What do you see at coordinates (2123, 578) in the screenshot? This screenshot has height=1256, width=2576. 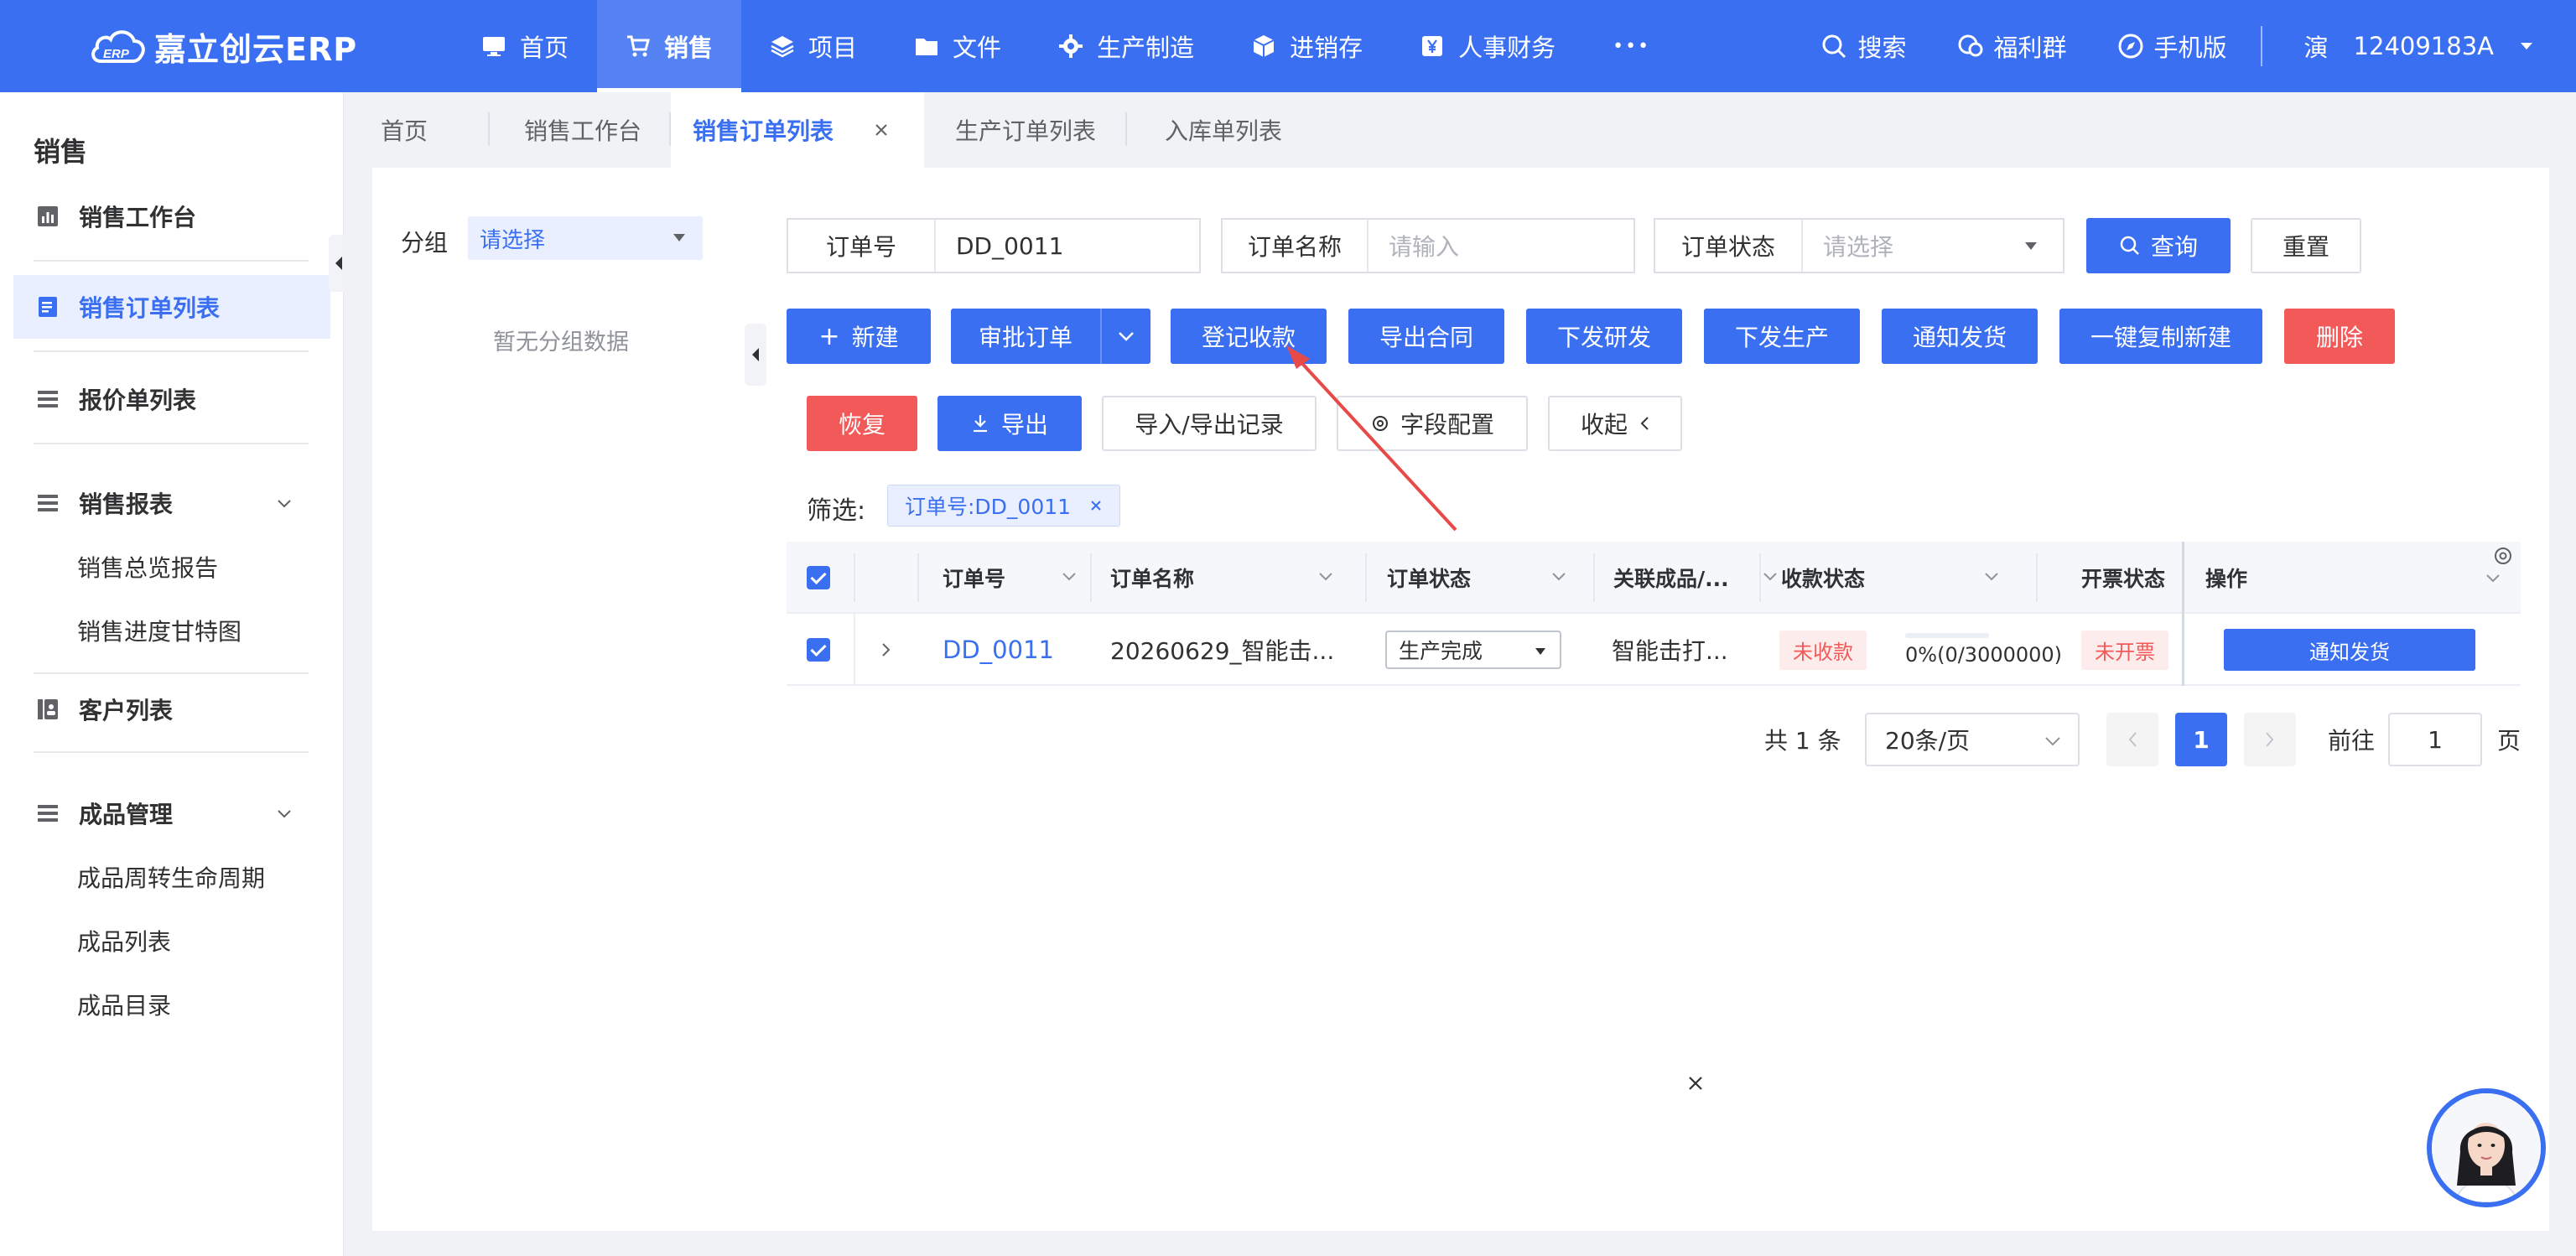 I see `column-header-invoice-status: 开票状态` at bounding box center [2123, 578].